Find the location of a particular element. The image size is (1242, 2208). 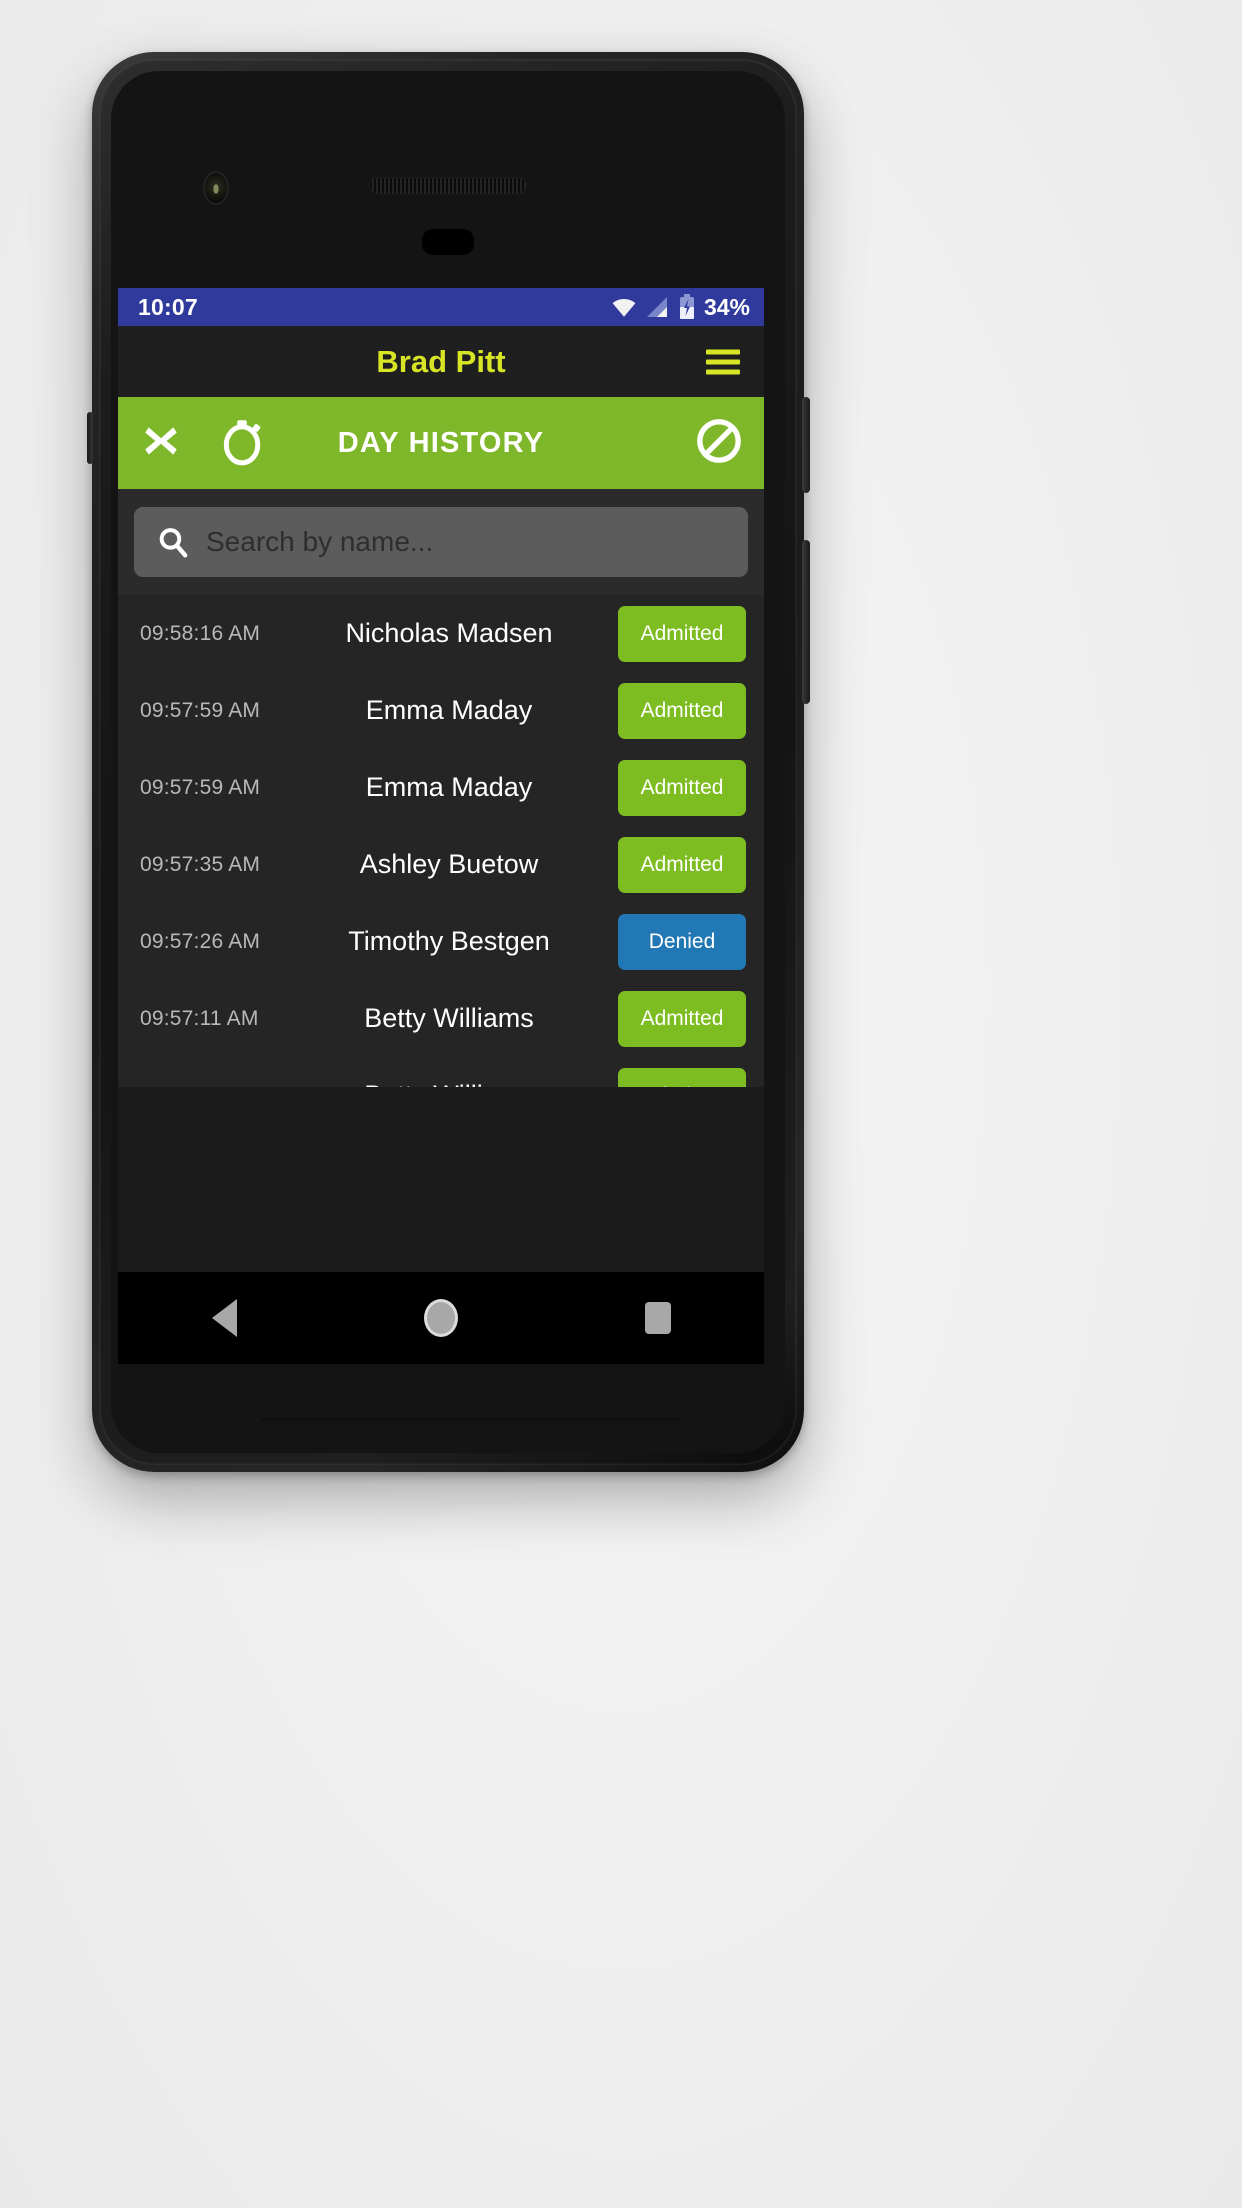

volume-button is located at coordinates (806, 622).